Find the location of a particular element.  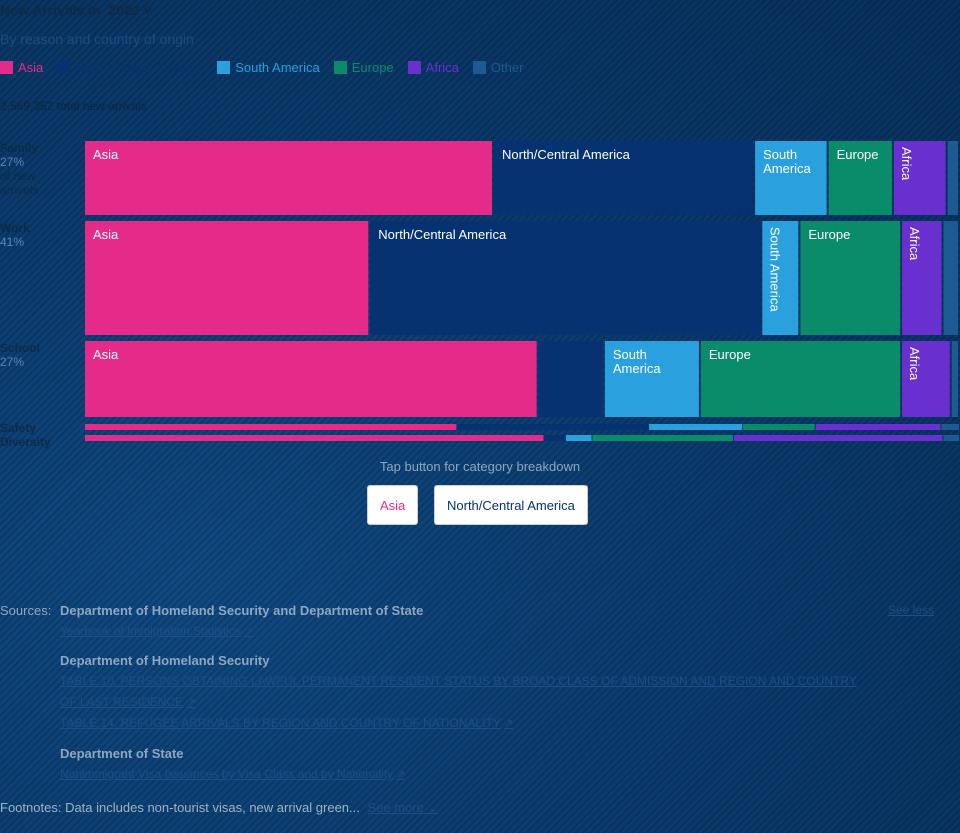

bar-segment-safety-africa is located at coordinates (878, 427).